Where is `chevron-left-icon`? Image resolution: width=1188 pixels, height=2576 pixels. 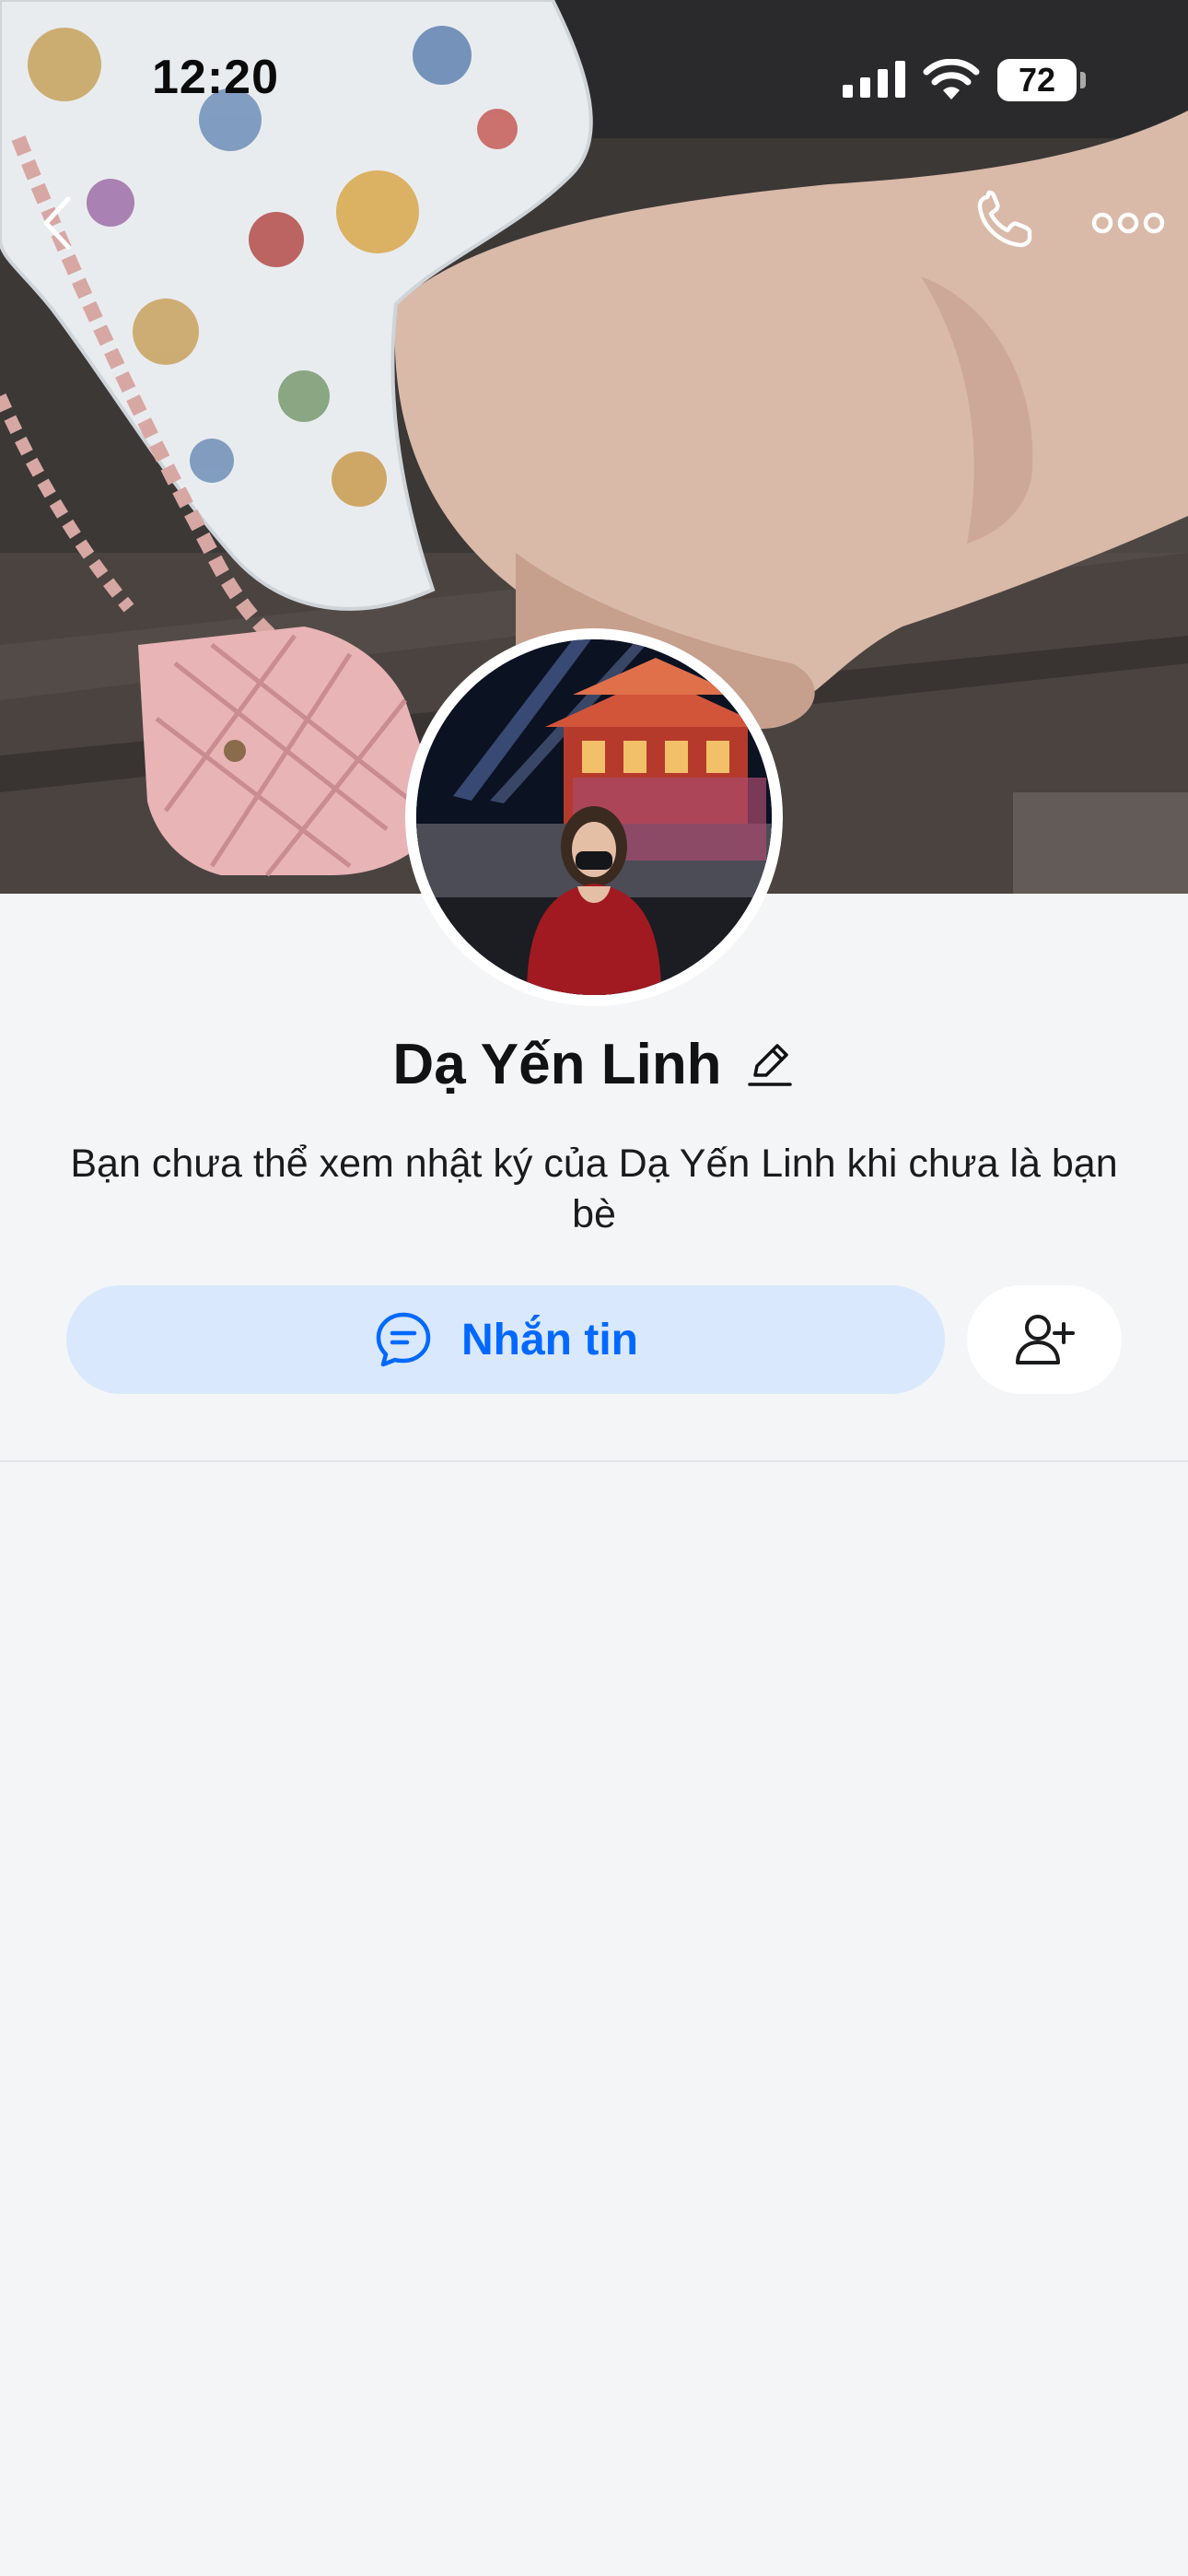
chevron-left-icon is located at coordinates (57, 223).